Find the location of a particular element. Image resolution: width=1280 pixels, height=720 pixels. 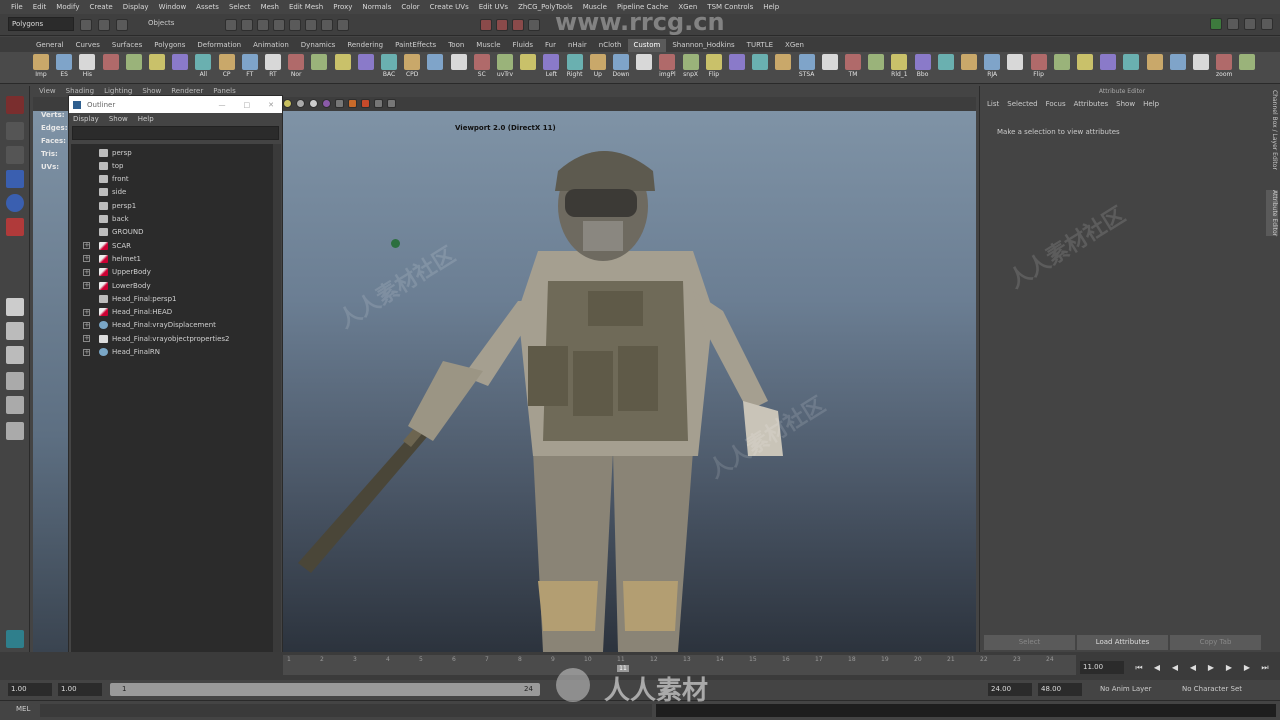

shelf-tab: Surfaces is located at coordinates (127, 45).